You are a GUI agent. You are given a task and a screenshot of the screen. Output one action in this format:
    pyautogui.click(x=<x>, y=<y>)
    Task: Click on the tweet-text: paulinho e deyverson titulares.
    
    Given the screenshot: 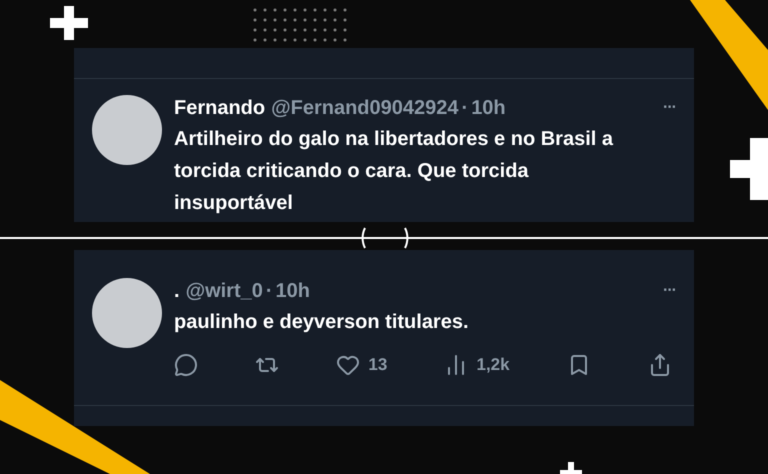 What is the action you would take?
    pyautogui.click(x=322, y=322)
    